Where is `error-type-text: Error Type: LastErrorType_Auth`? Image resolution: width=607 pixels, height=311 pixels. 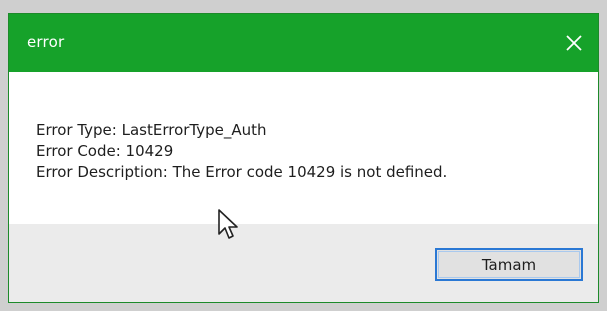
error-type-text: Error Type: LastErrorType_Auth is located at coordinates (151, 130).